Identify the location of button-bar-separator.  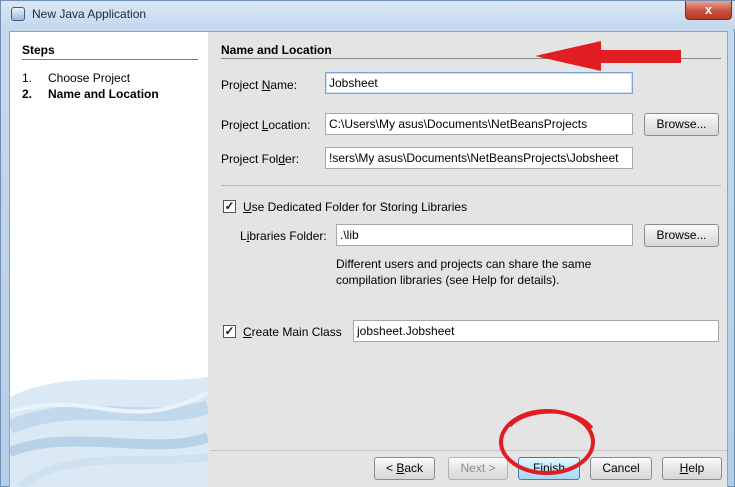
(468, 450).